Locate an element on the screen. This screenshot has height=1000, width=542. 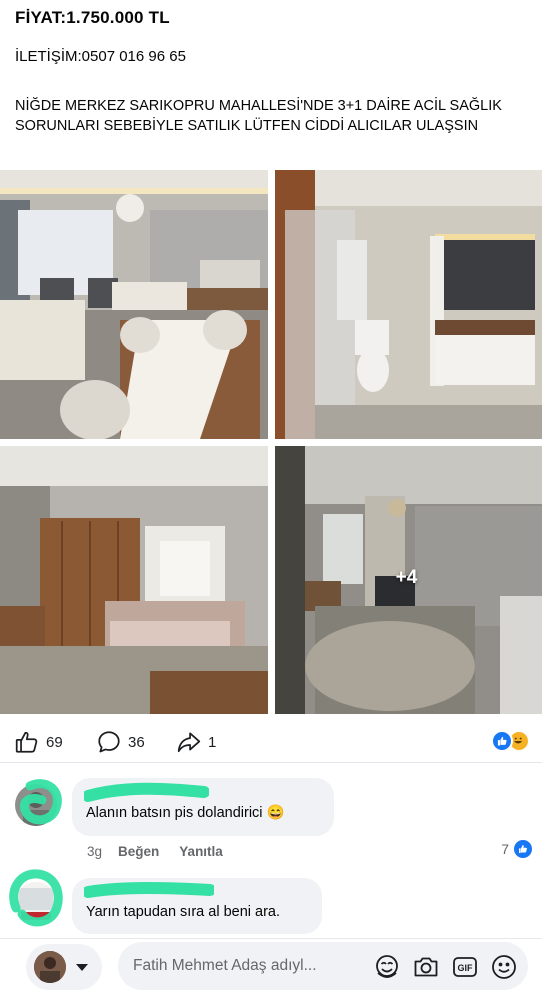
like-button: 69 is located at coordinates (38, 742).